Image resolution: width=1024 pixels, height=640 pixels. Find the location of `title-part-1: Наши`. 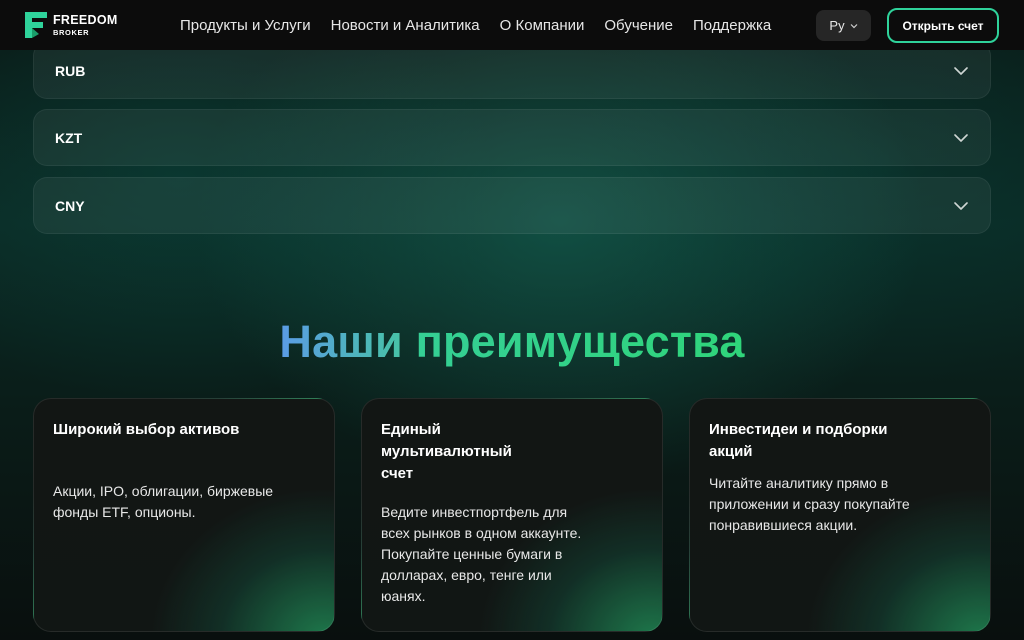

title-part-1: Наши is located at coordinates (341, 341).